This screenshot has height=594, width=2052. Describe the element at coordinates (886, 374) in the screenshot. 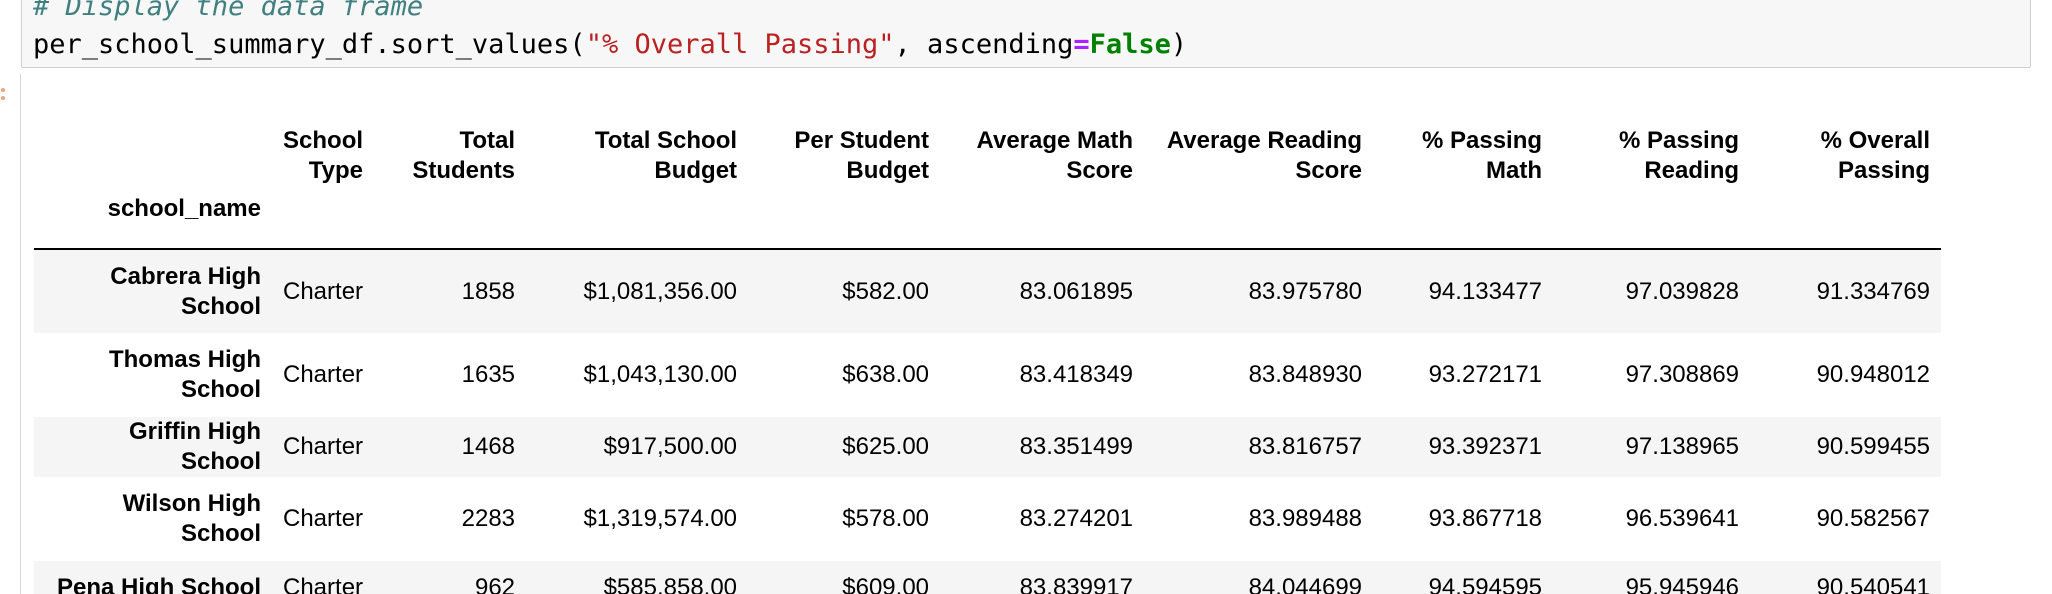

I see `table-cell: $638.00` at that location.